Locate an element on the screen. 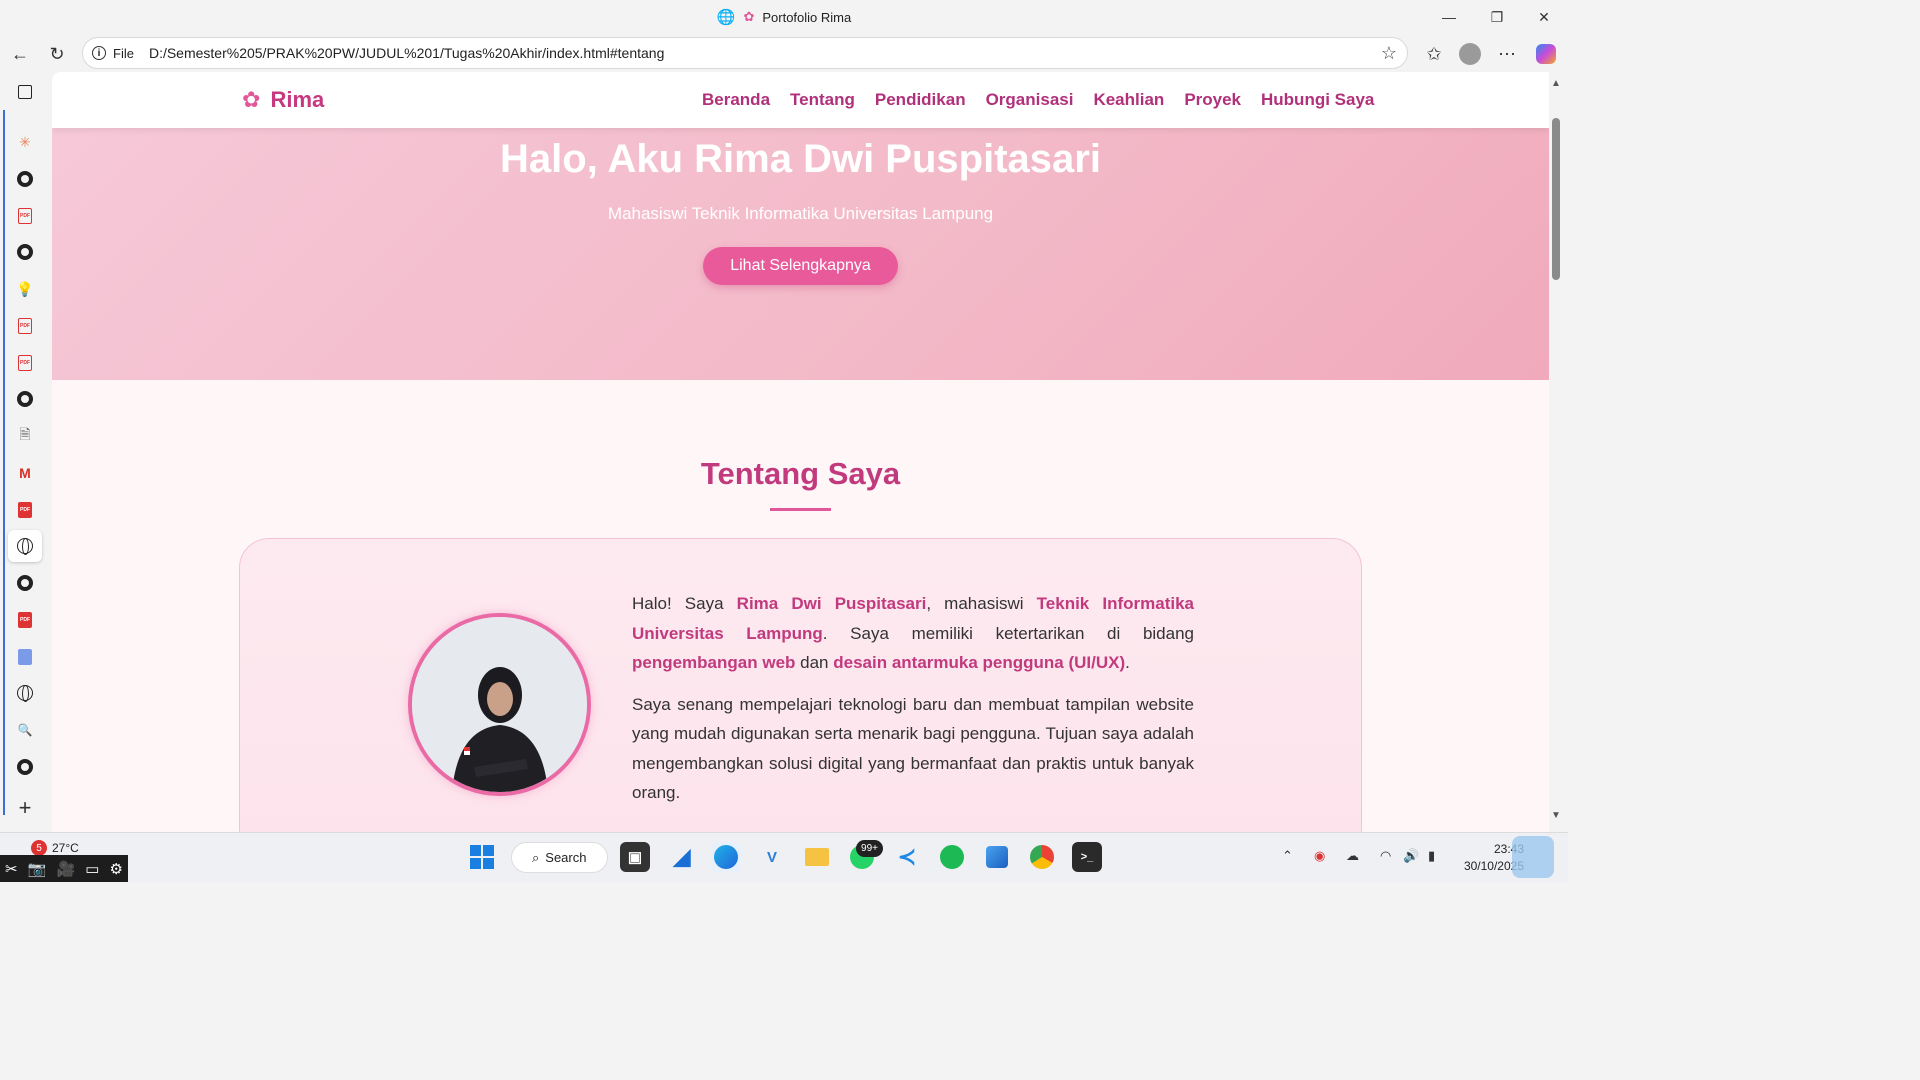 The image size is (1920, 1080). restore-button: ❐ is located at coordinates (1497, 17).